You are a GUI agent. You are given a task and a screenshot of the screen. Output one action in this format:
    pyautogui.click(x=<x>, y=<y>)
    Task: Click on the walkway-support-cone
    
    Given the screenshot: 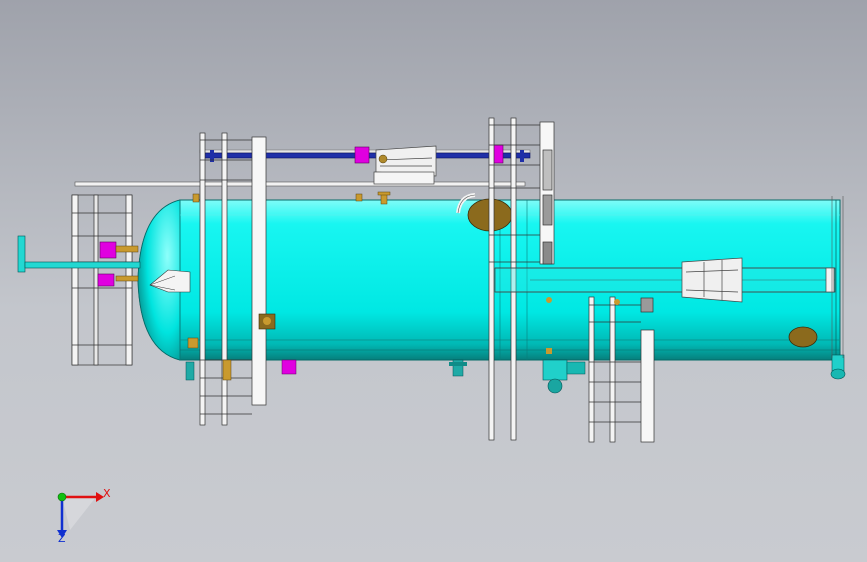 What is the action you would take?
    pyautogui.click(x=712, y=280)
    